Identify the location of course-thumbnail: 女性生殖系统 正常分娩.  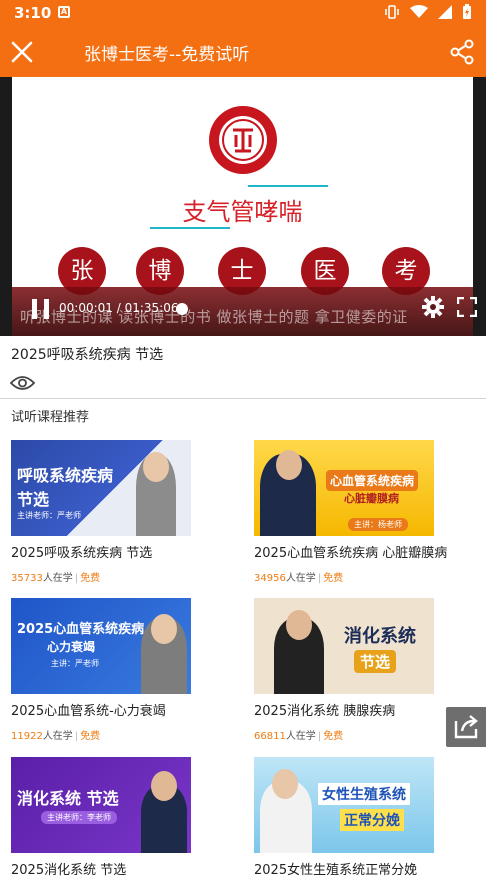
(344, 805).